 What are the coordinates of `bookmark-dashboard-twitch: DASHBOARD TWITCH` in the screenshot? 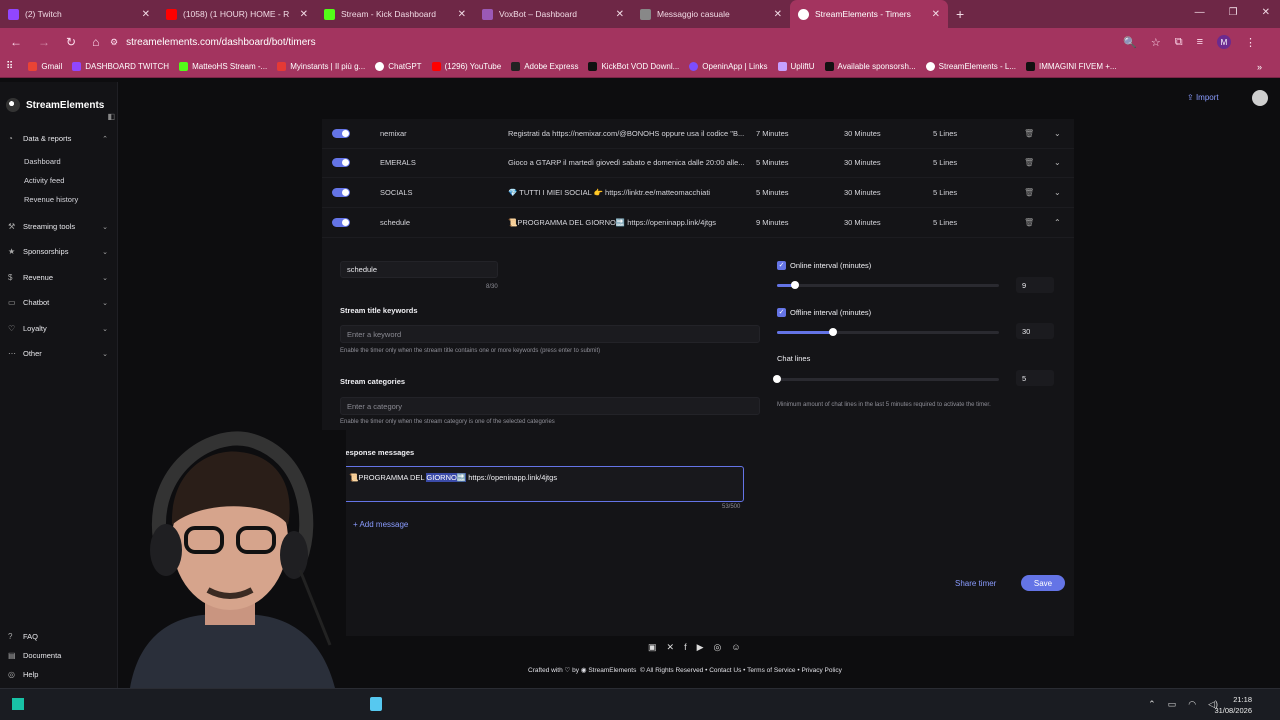 It's located at (120, 66).